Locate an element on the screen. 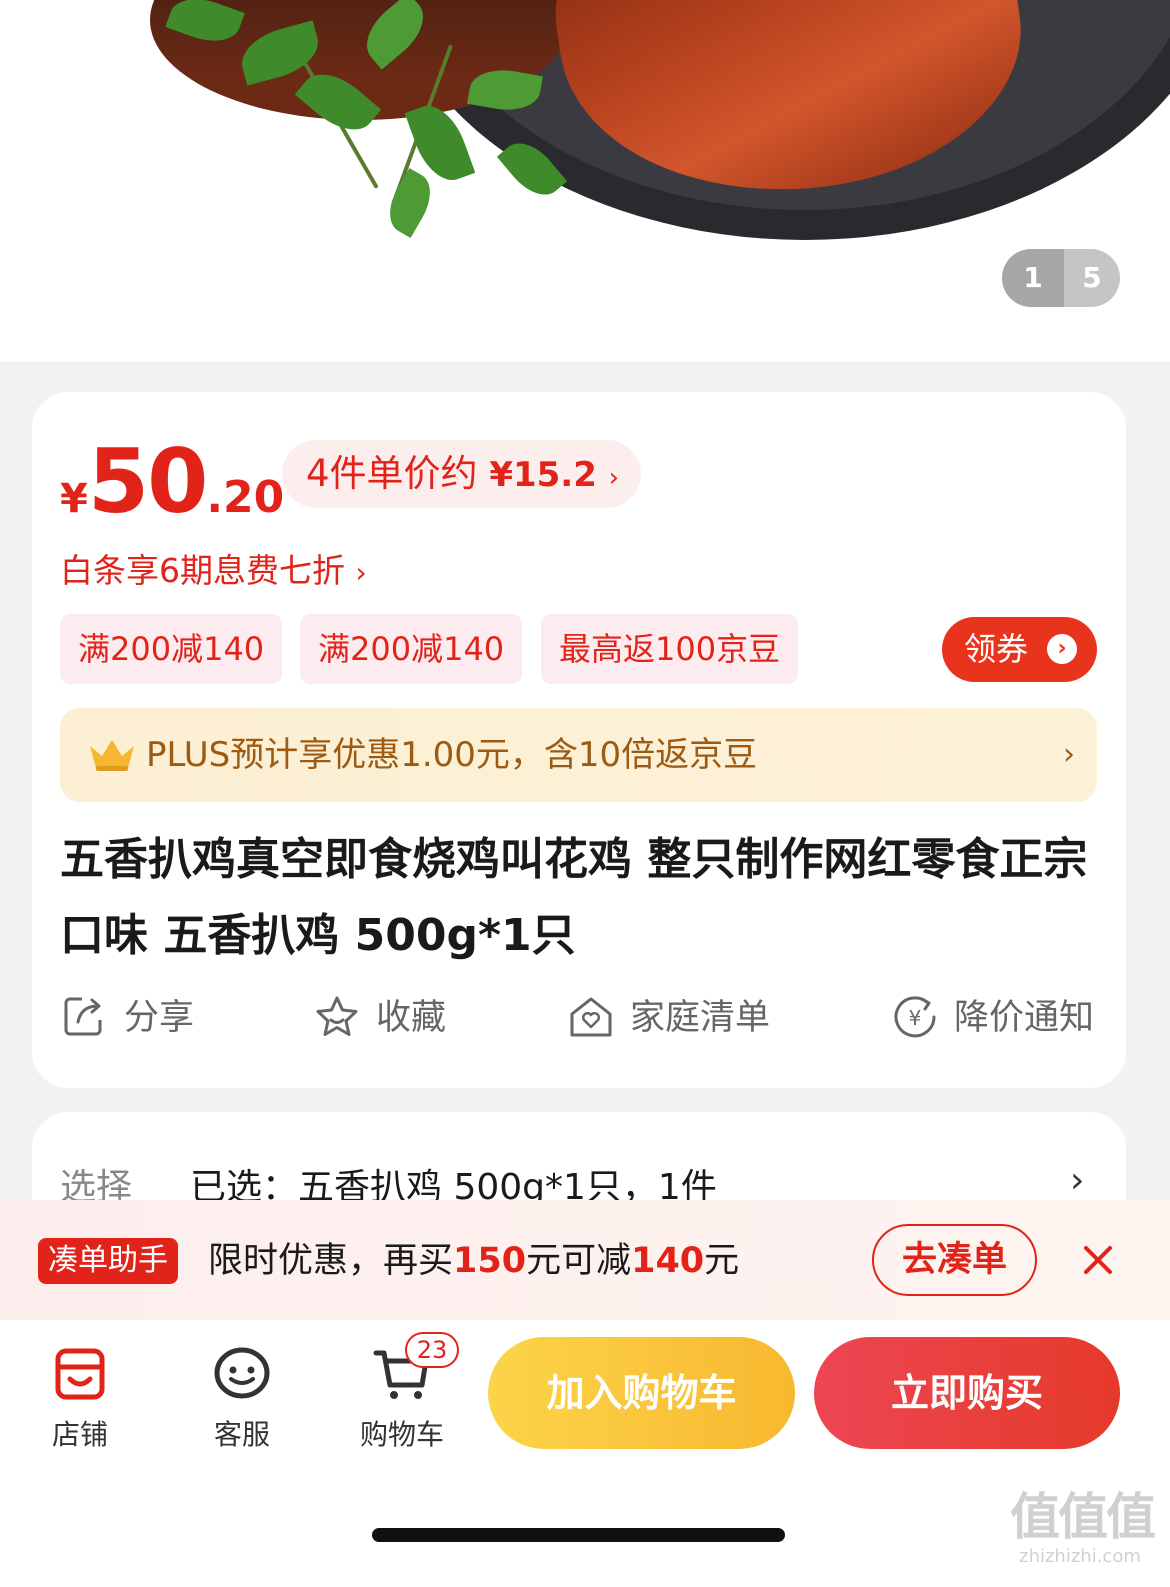 This screenshot has width=1170, height=1587. close-icon is located at coordinates (1098, 1260).